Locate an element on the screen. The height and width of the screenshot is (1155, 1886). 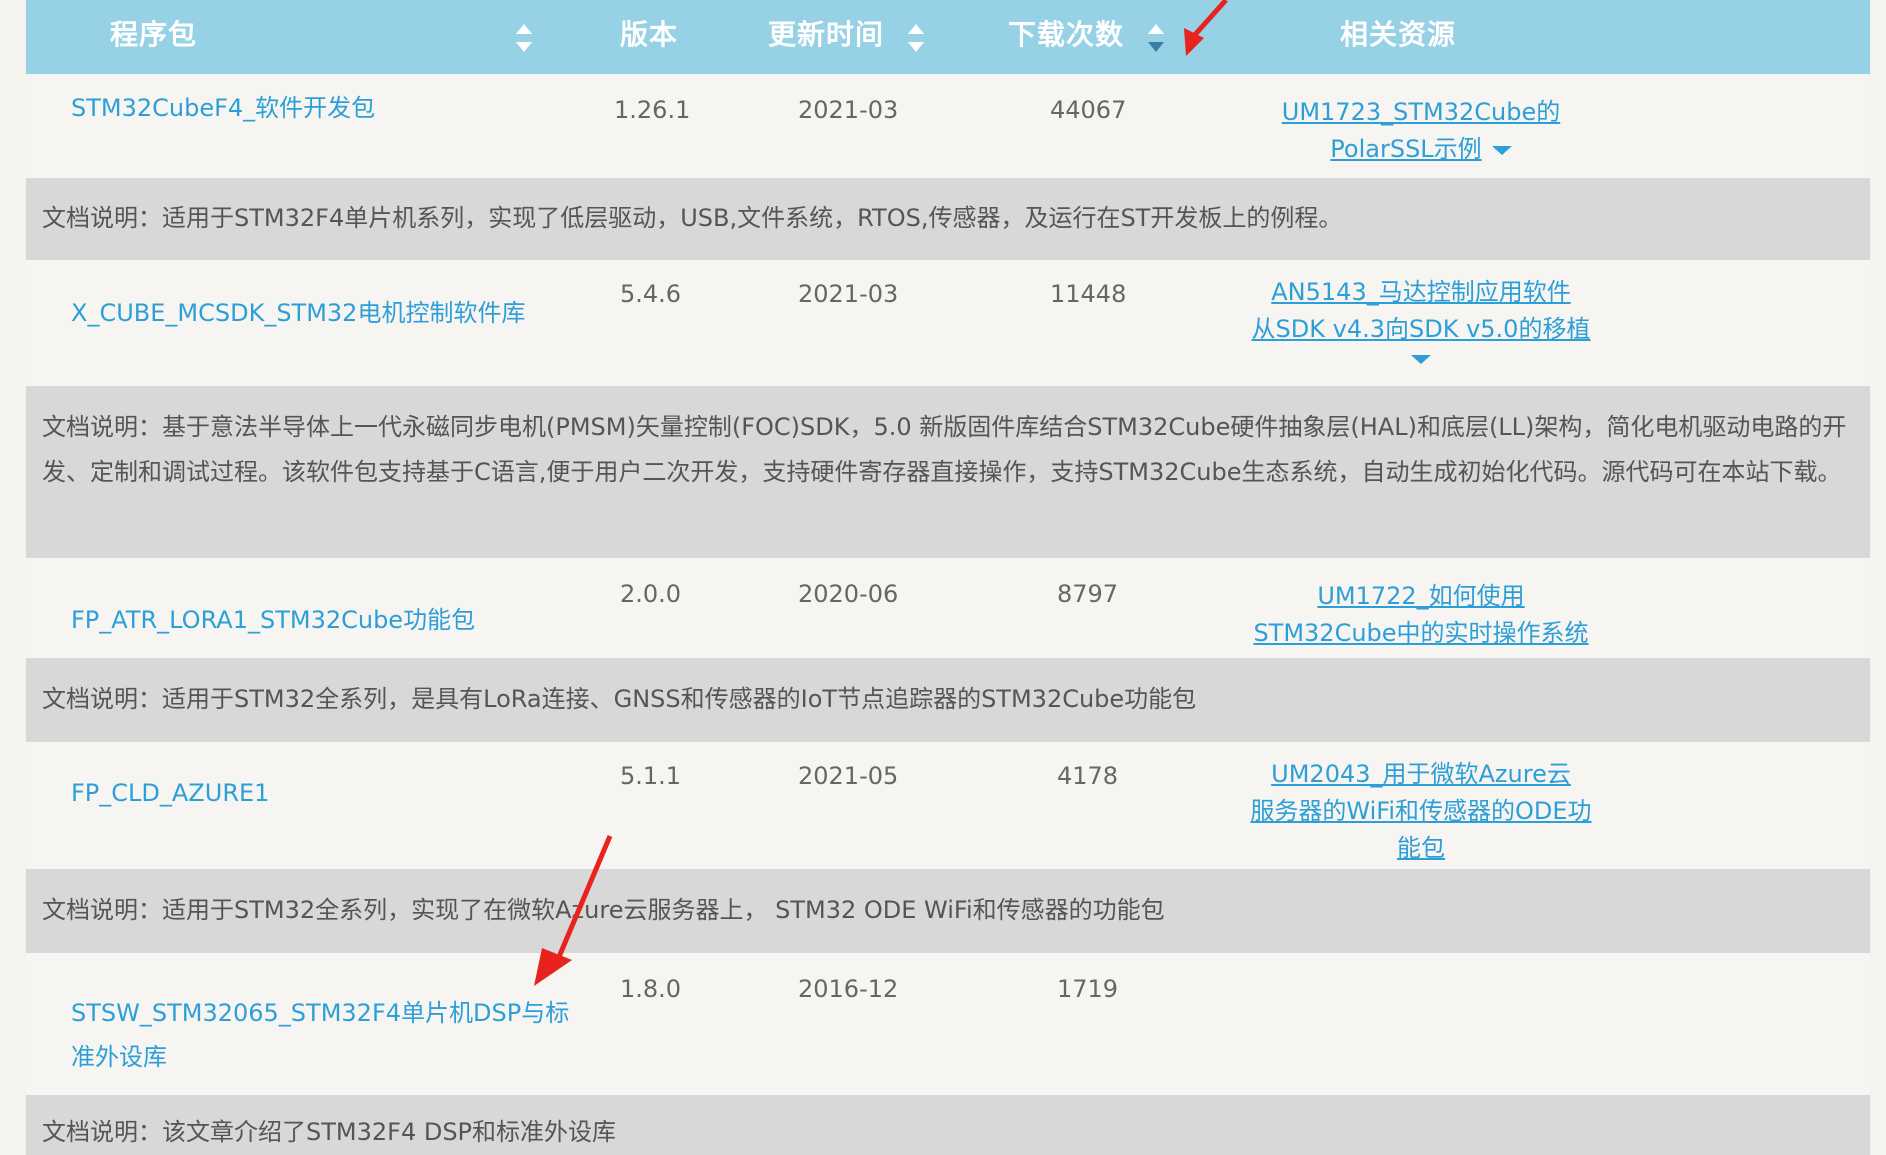
resource-line: UM2043_用于微软Azure云 is located at coordinates (1421, 774).